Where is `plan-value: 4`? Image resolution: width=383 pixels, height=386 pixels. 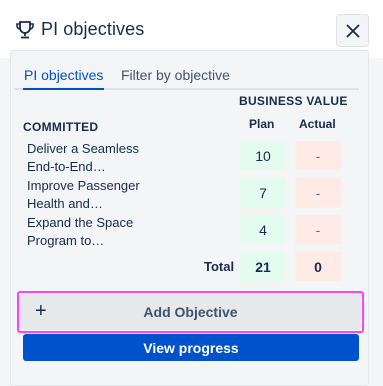 plan-value: 4 is located at coordinates (263, 229).